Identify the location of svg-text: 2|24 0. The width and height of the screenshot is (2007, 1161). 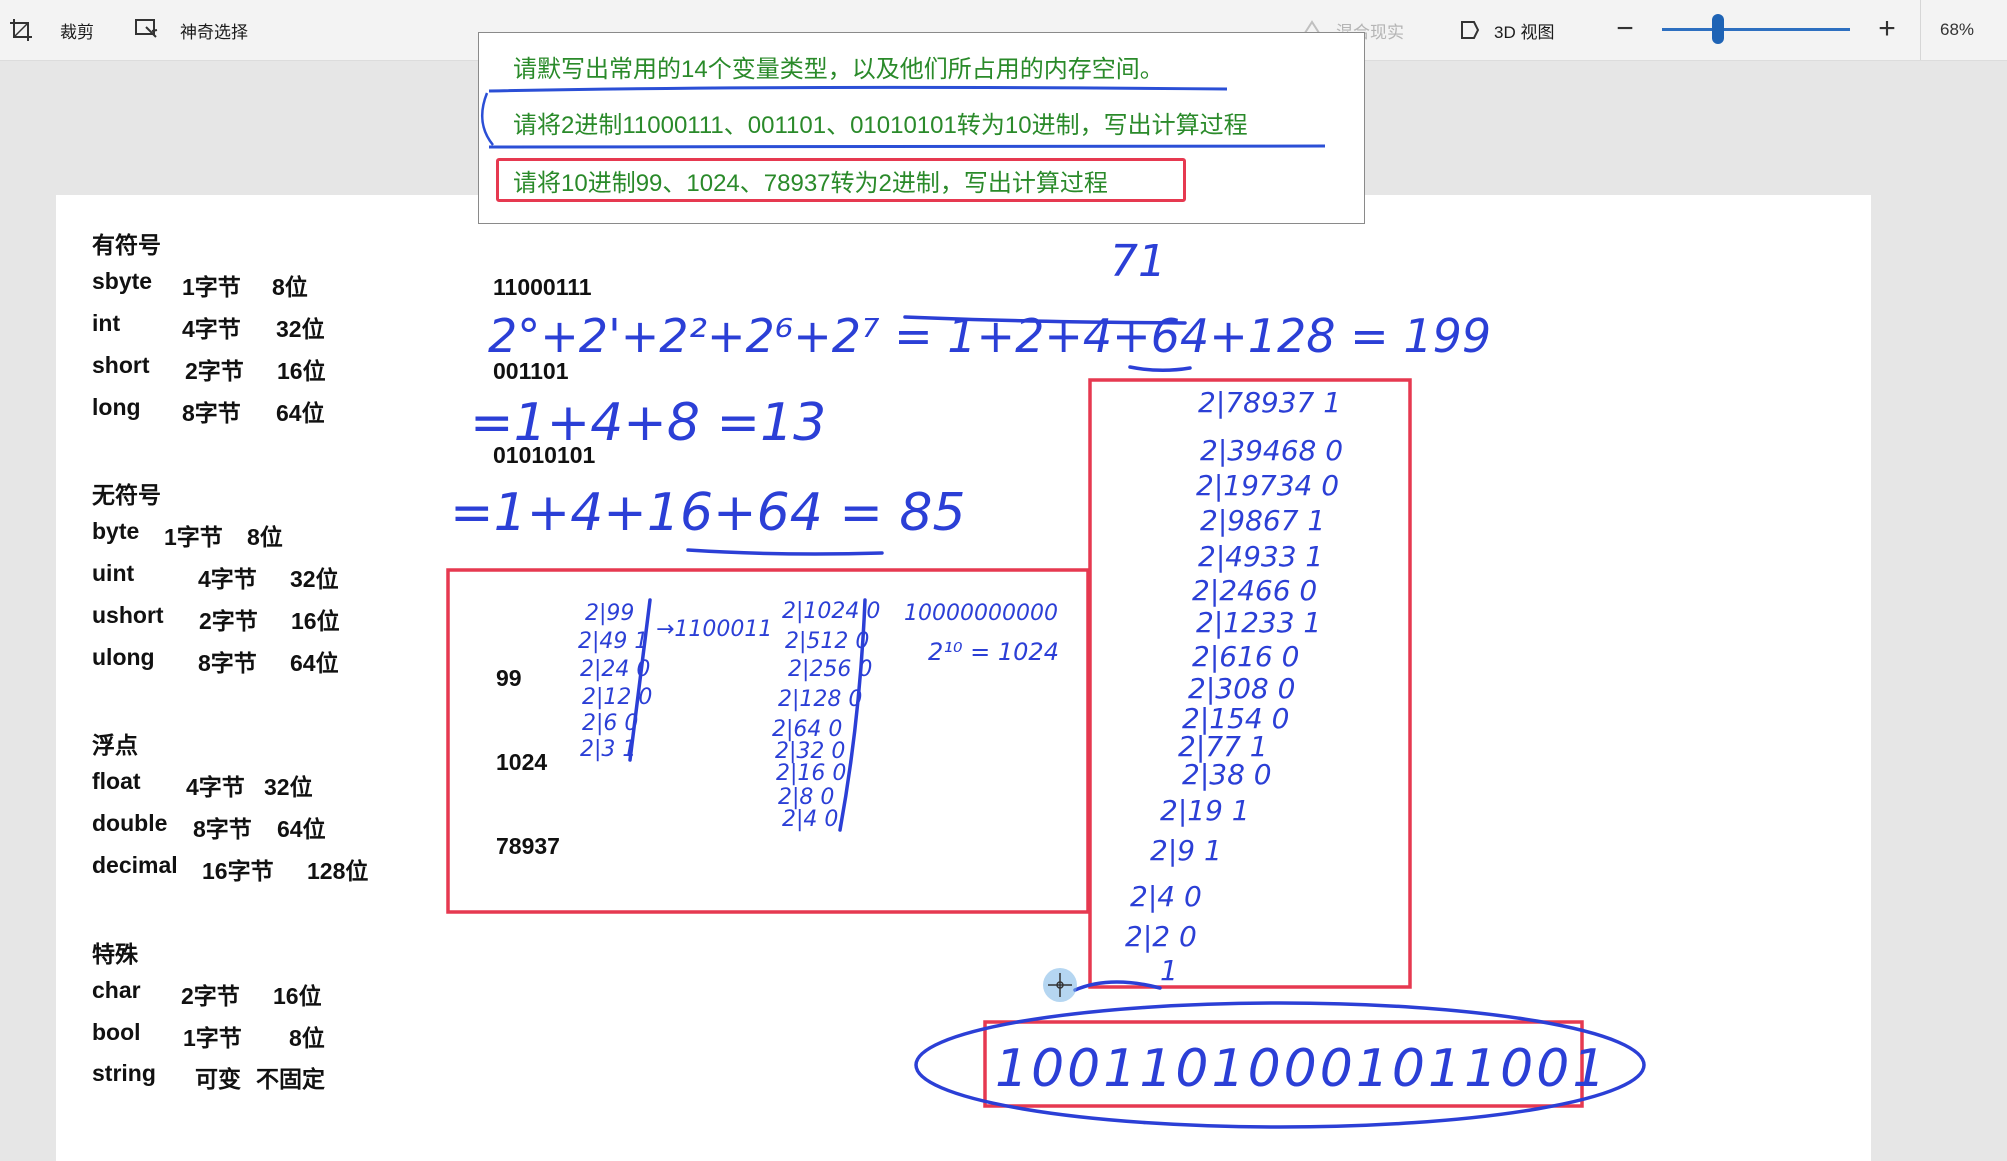
(615, 669).